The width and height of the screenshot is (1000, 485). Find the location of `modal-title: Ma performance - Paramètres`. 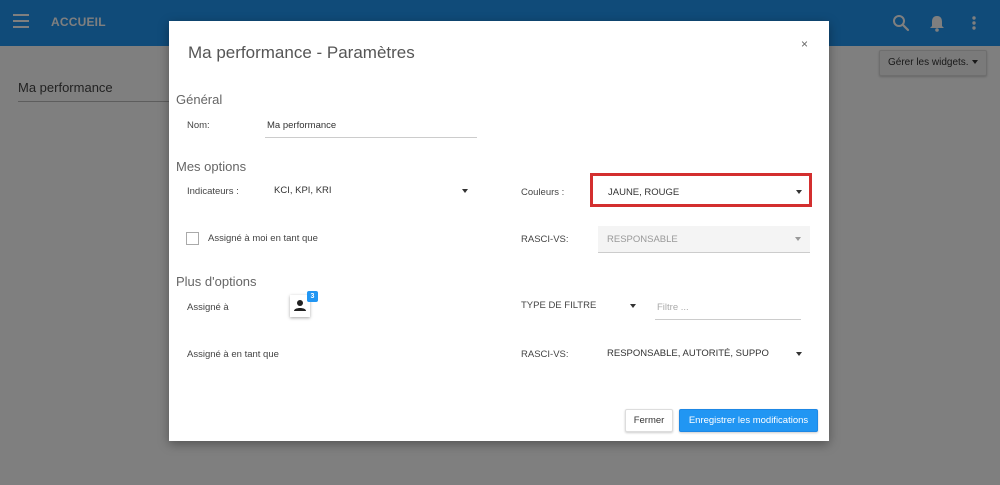

modal-title: Ma performance - Paramètres is located at coordinates (301, 52).